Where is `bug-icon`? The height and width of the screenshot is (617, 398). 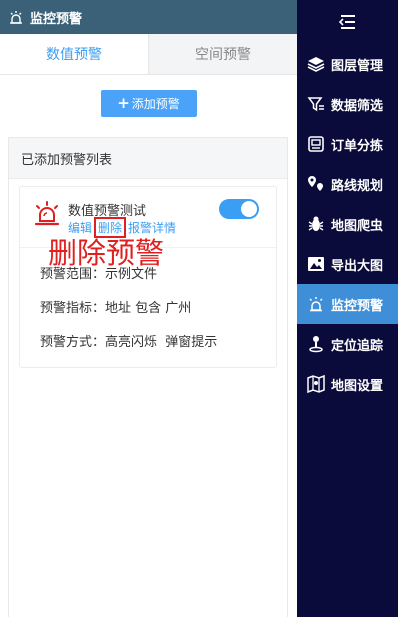
bug-icon is located at coordinates (316, 223).